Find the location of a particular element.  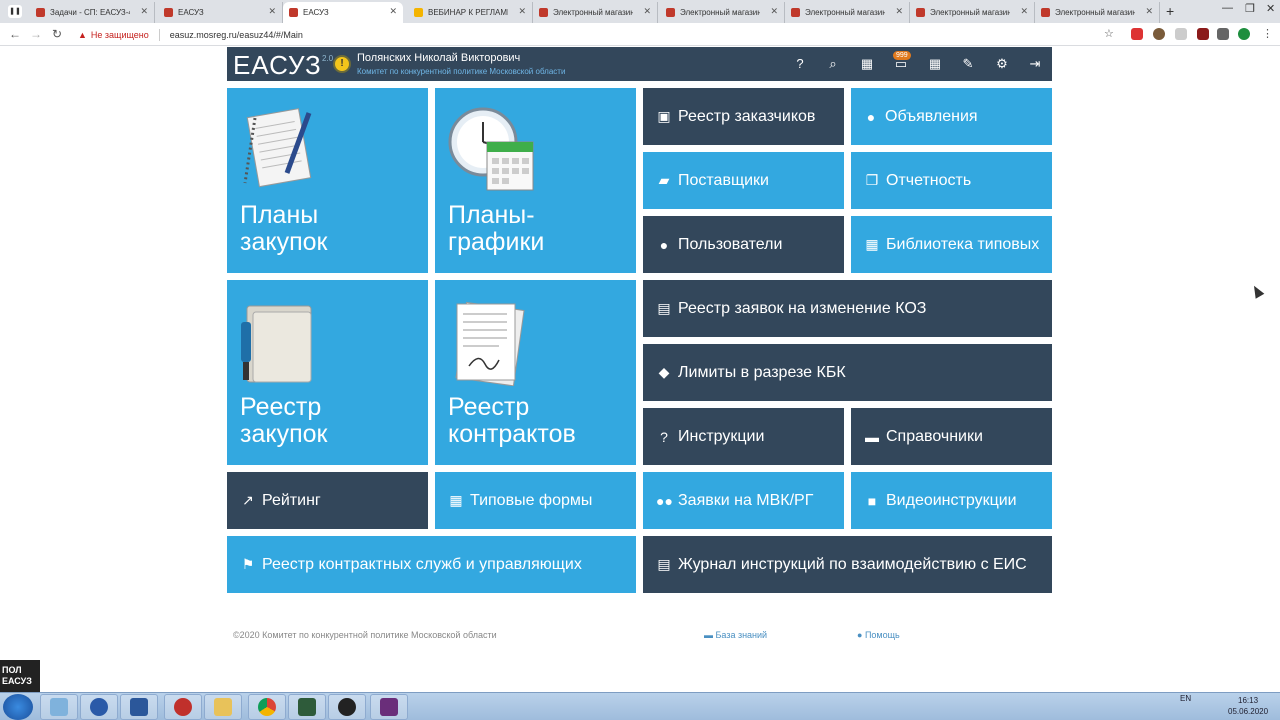

logo: ЕАСУЗ is located at coordinates (277, 65).